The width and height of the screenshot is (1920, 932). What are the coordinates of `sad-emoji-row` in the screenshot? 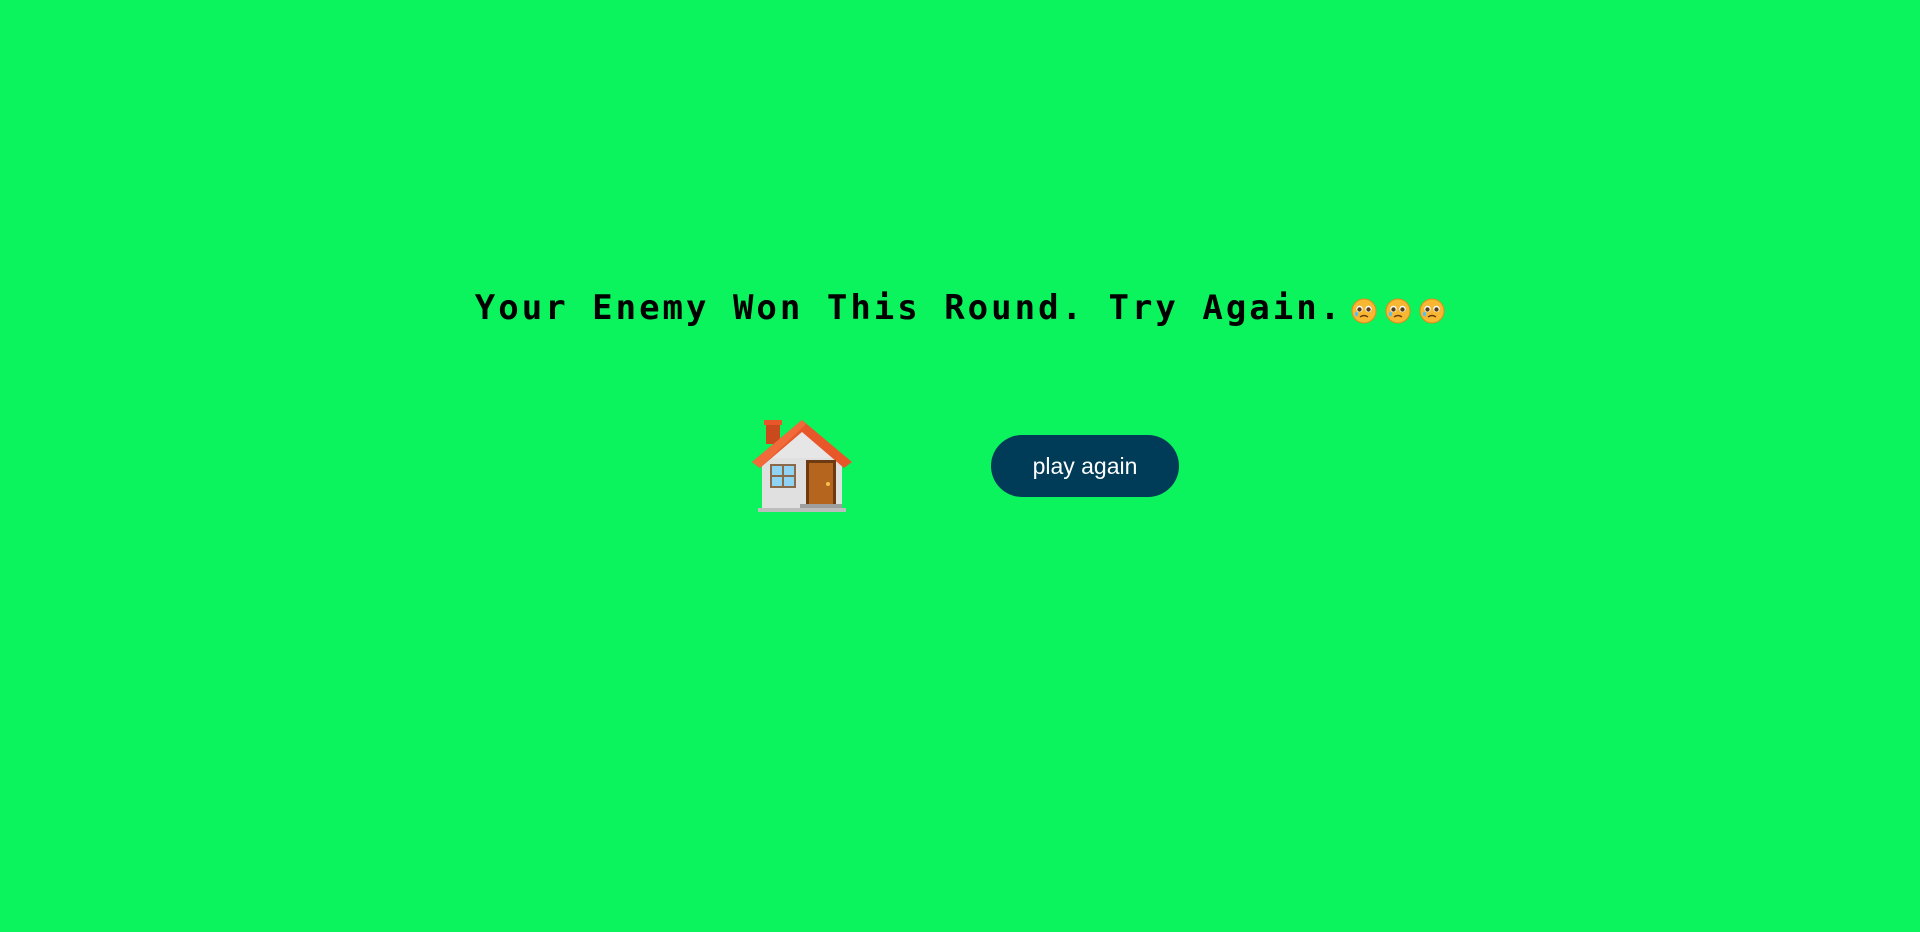 It's located at (1398, 311).